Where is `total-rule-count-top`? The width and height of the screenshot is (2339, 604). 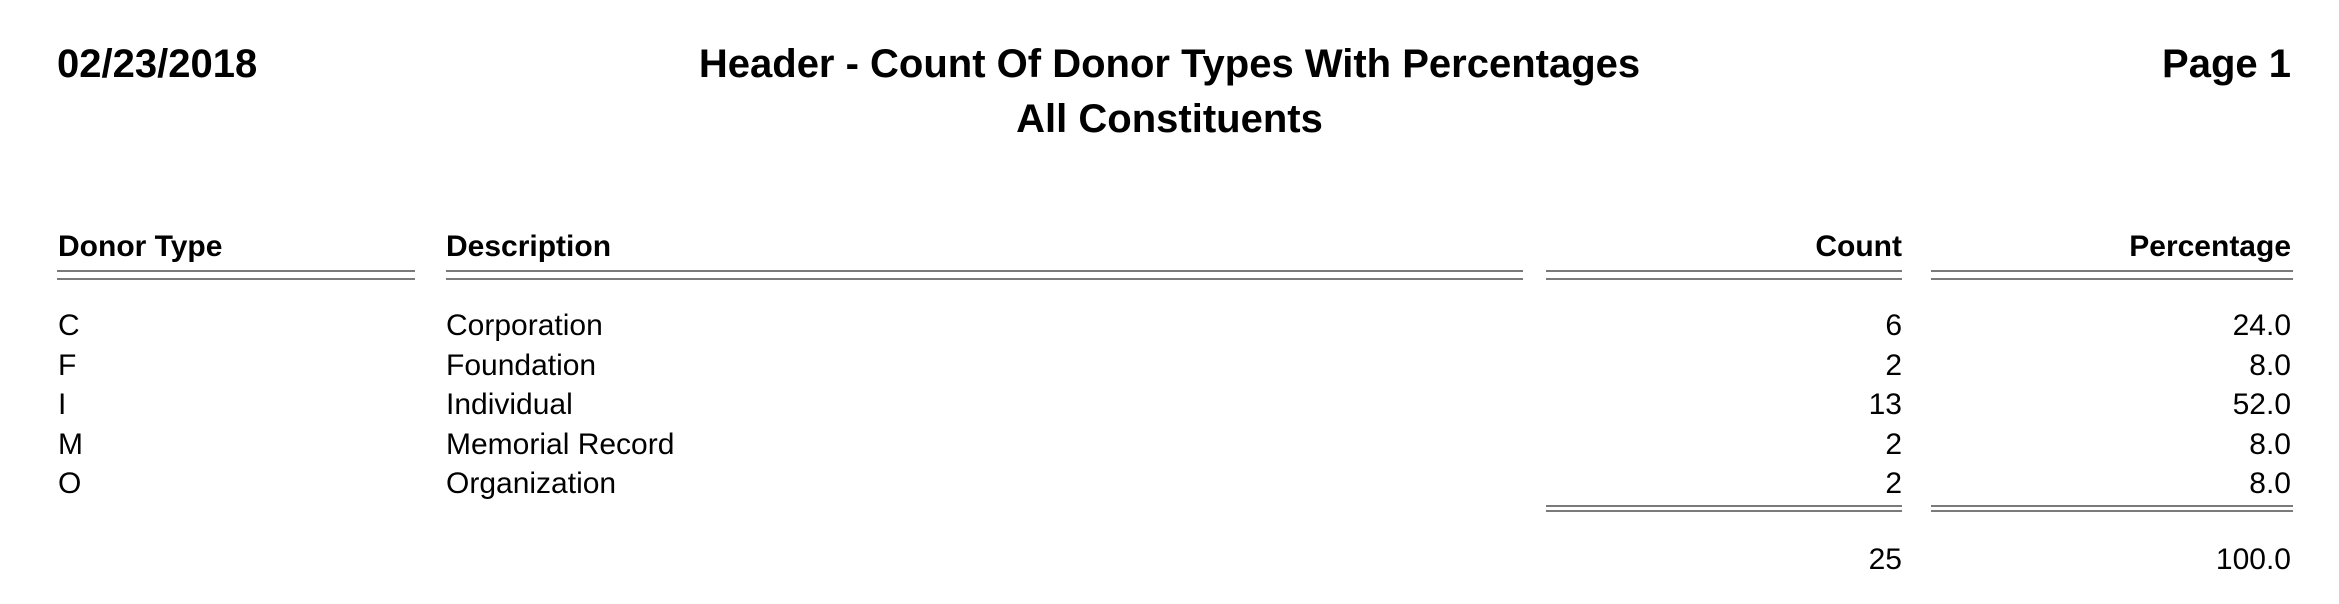
total-rule-count-top is located at coordinates (1724, 506).